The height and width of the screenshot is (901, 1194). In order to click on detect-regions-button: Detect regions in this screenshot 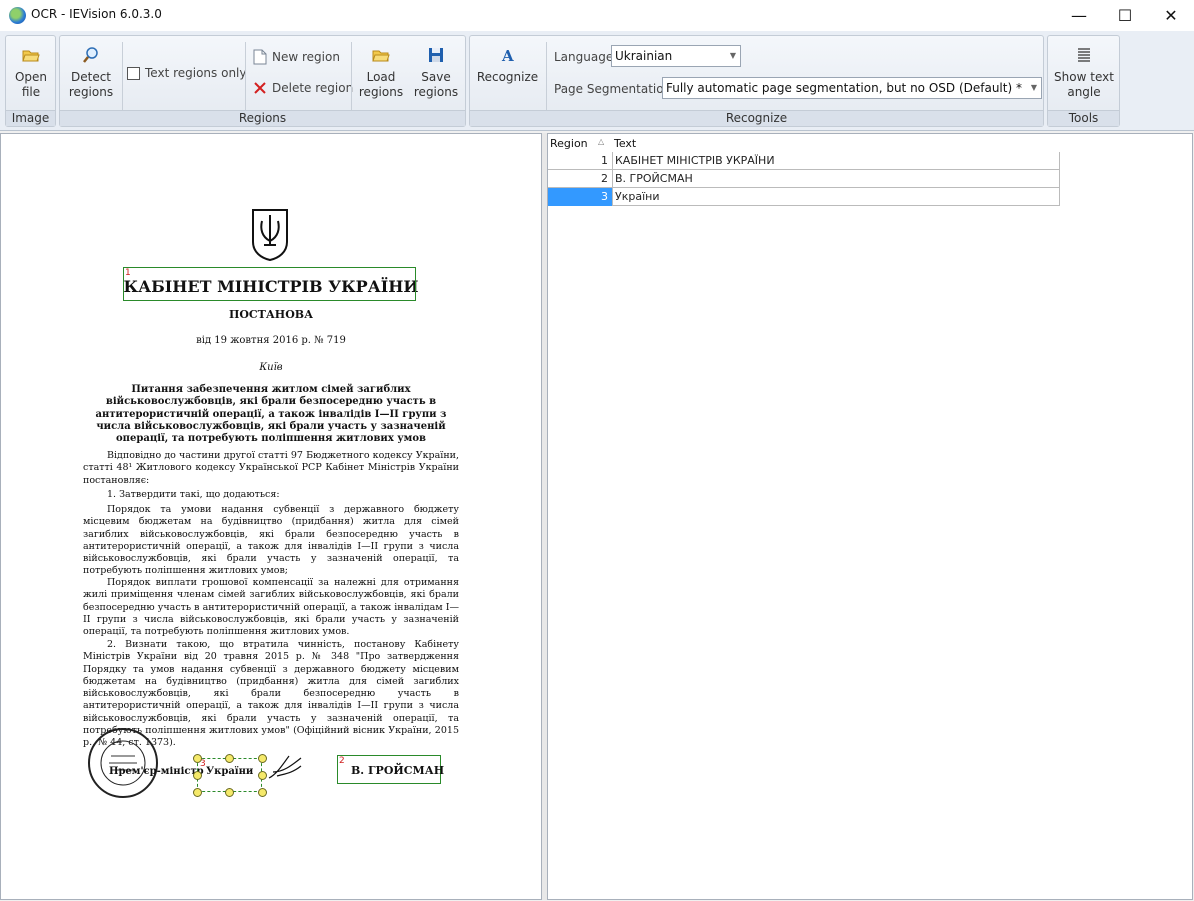, I will do `click(91, 71)`.